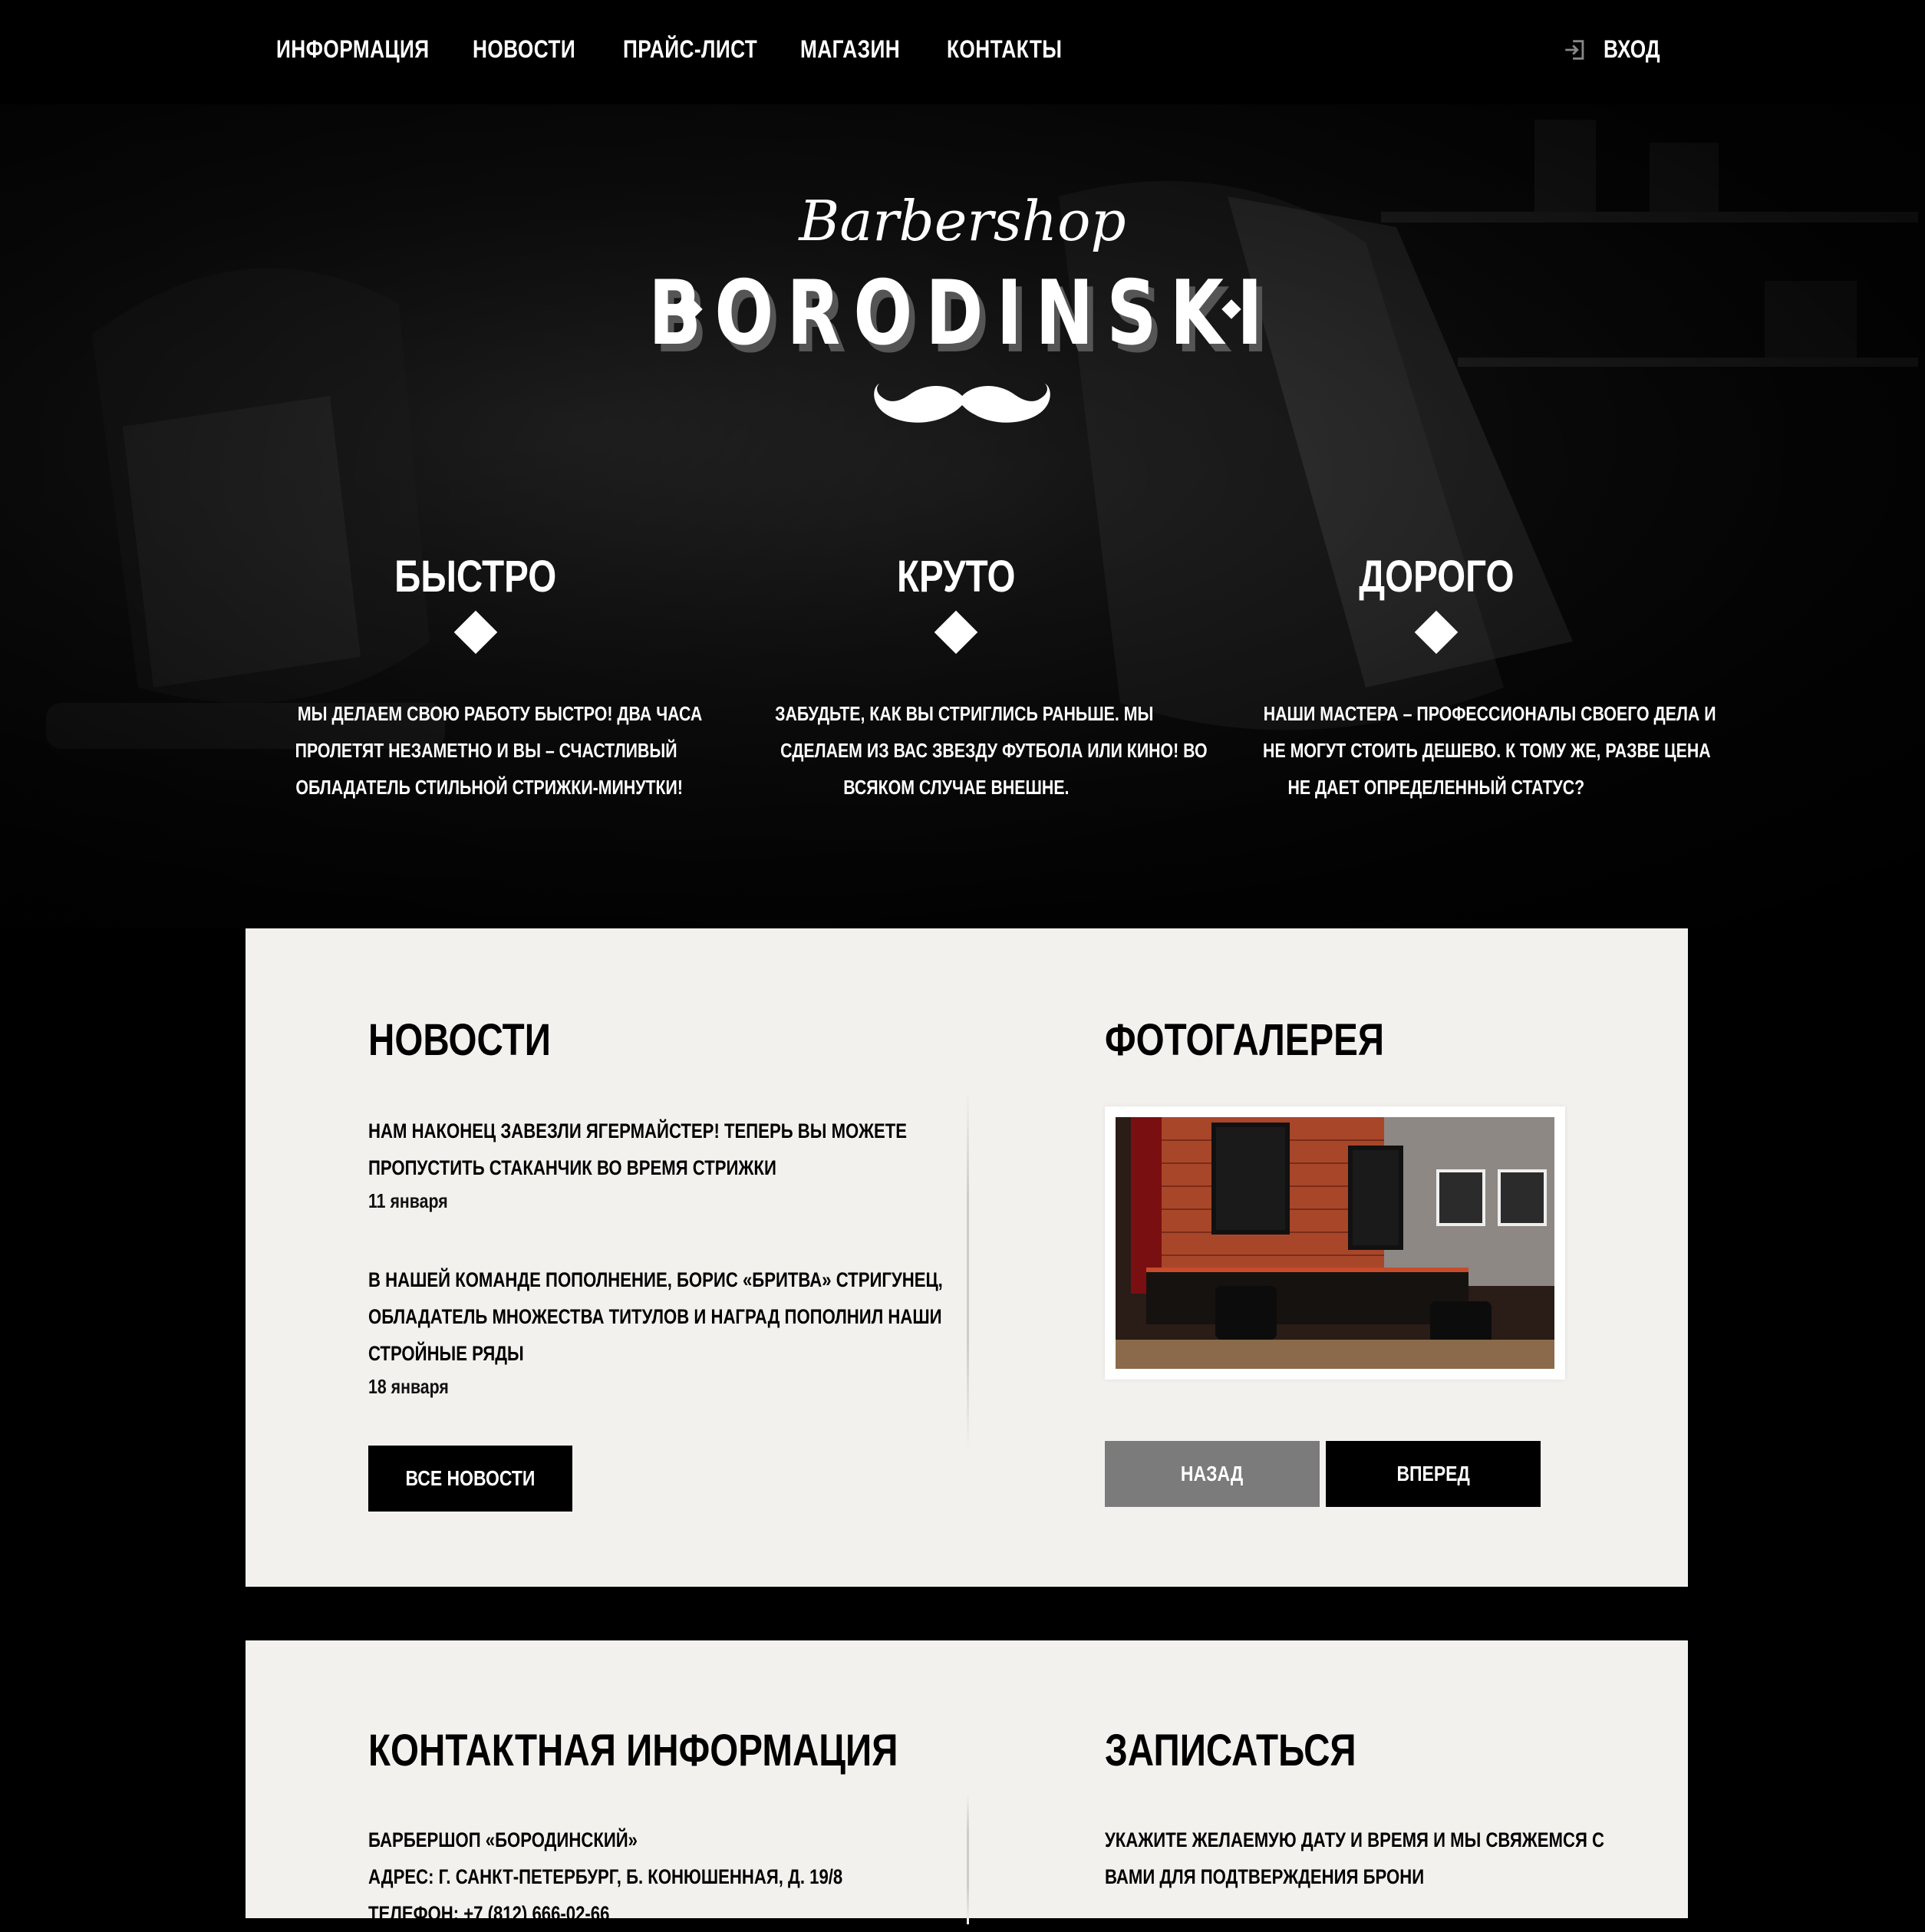 Image resolution: width=1925 pixels, height=1932 pixels. Describe the element at coordinates (861, 50) in the screenshot. I see `nav-item-shop: МАГАЗИН` at that location.